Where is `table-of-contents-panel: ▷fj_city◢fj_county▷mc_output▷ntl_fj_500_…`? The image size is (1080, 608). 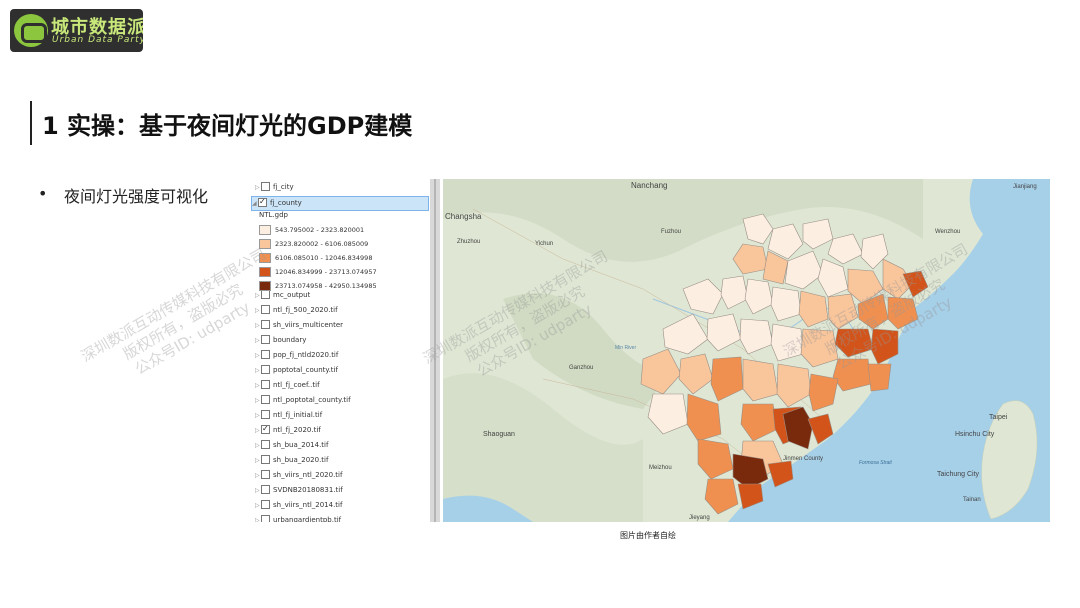
table-of-contents-panel: ▷fj_city◢fj_county▷mc_output▷ntl_fj_500_… is located at coordinates (337, 350).